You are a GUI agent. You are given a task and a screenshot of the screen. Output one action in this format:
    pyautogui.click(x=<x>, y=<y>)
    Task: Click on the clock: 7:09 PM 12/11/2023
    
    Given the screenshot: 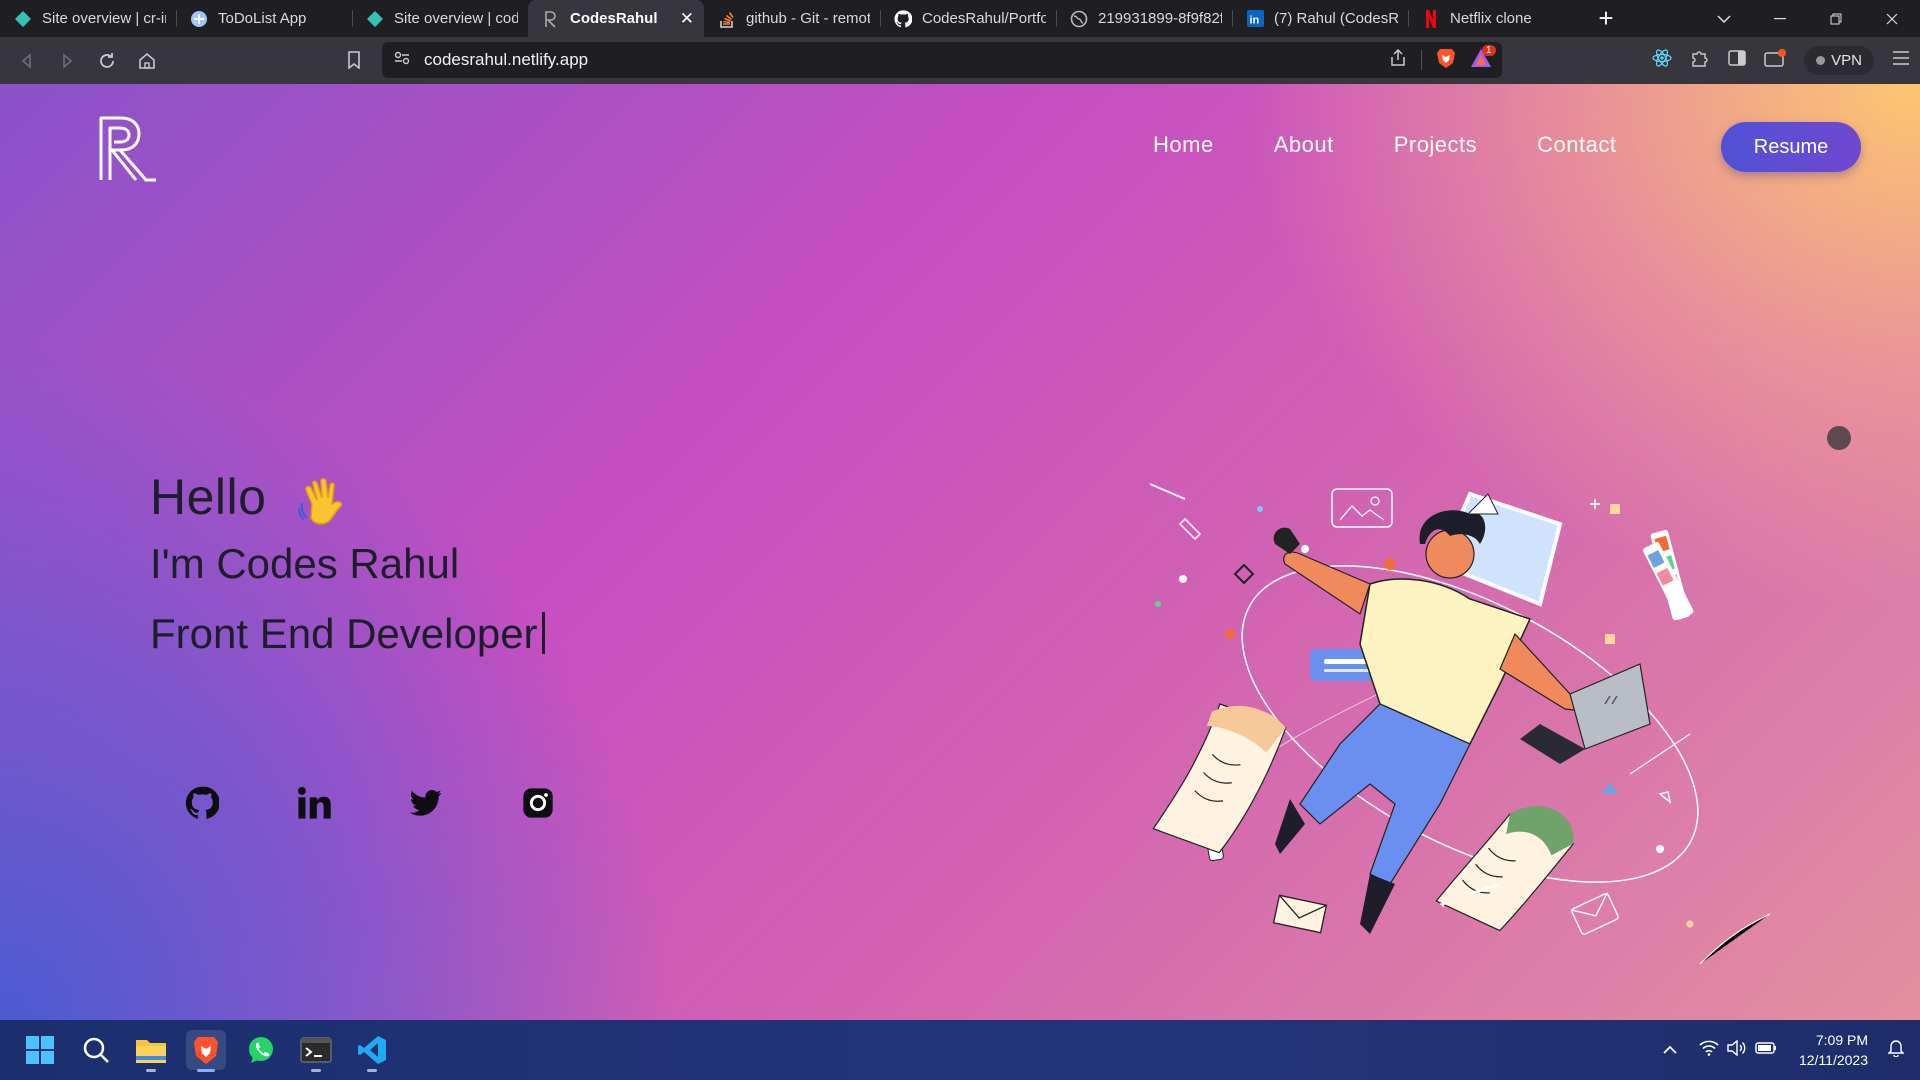 What is the action you would take?
    pyautogui.click(x=1833, y=1050)
    